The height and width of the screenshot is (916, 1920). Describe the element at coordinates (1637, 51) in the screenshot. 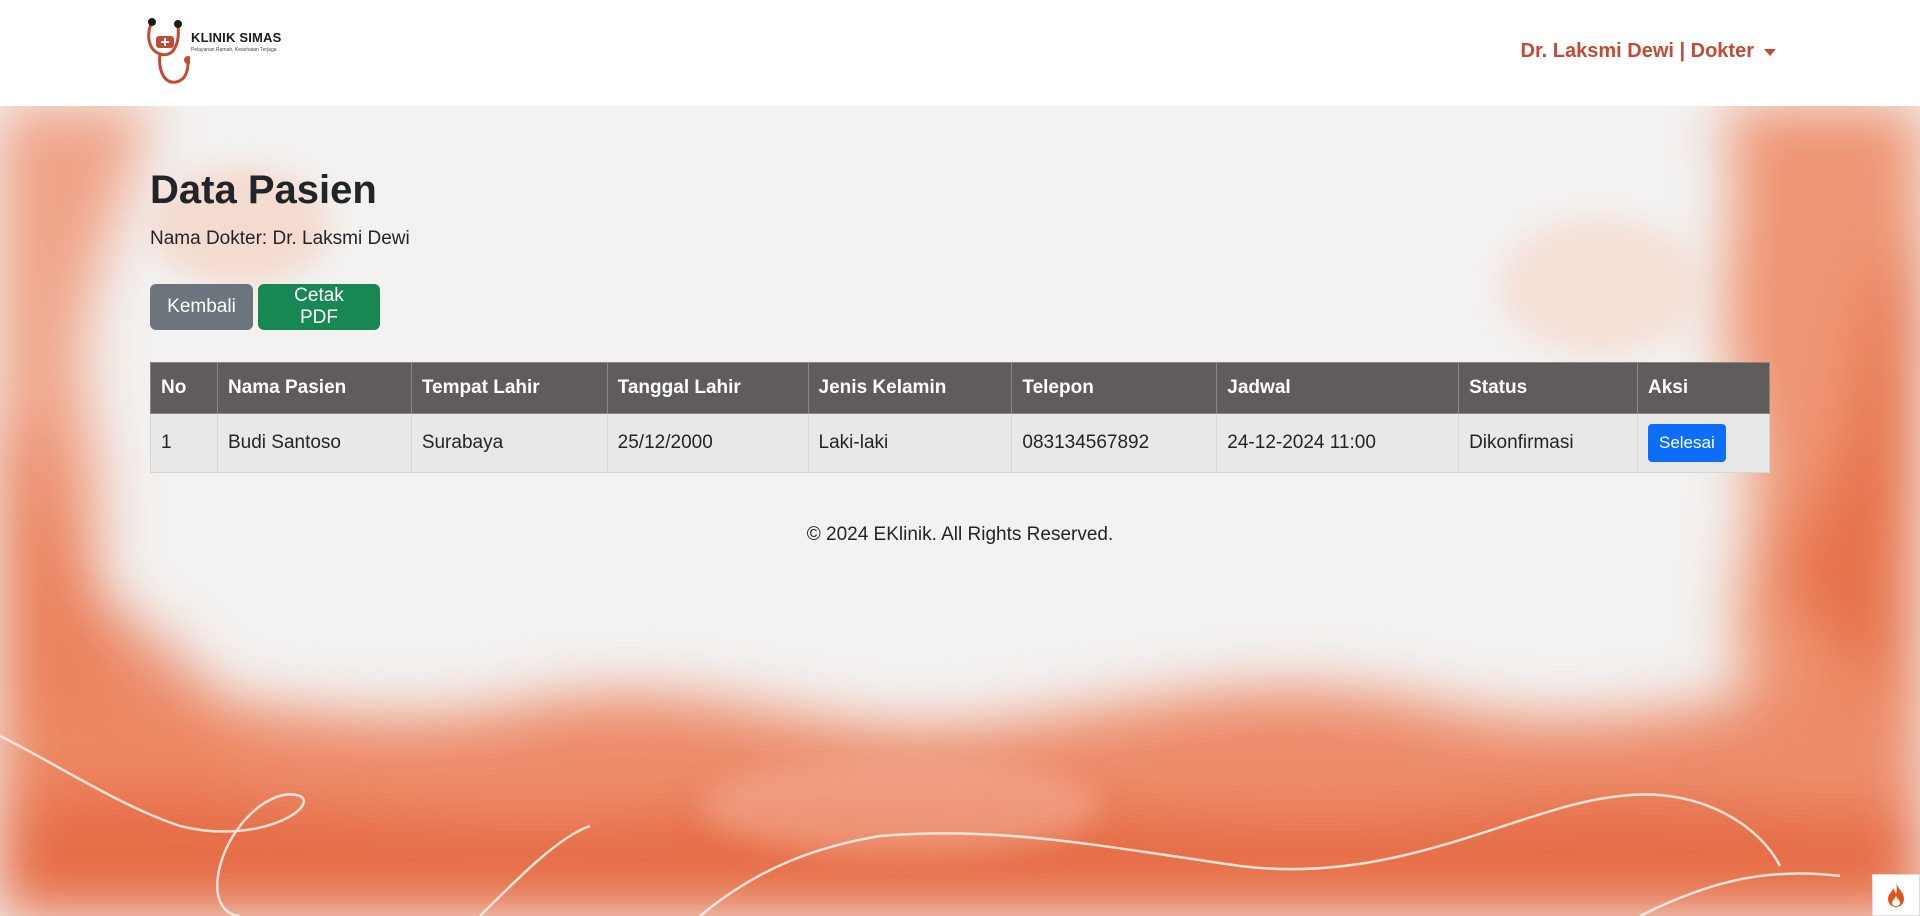

I see `user-menu-label: Dr. Laksmi Dewi | Dokter` at that location.